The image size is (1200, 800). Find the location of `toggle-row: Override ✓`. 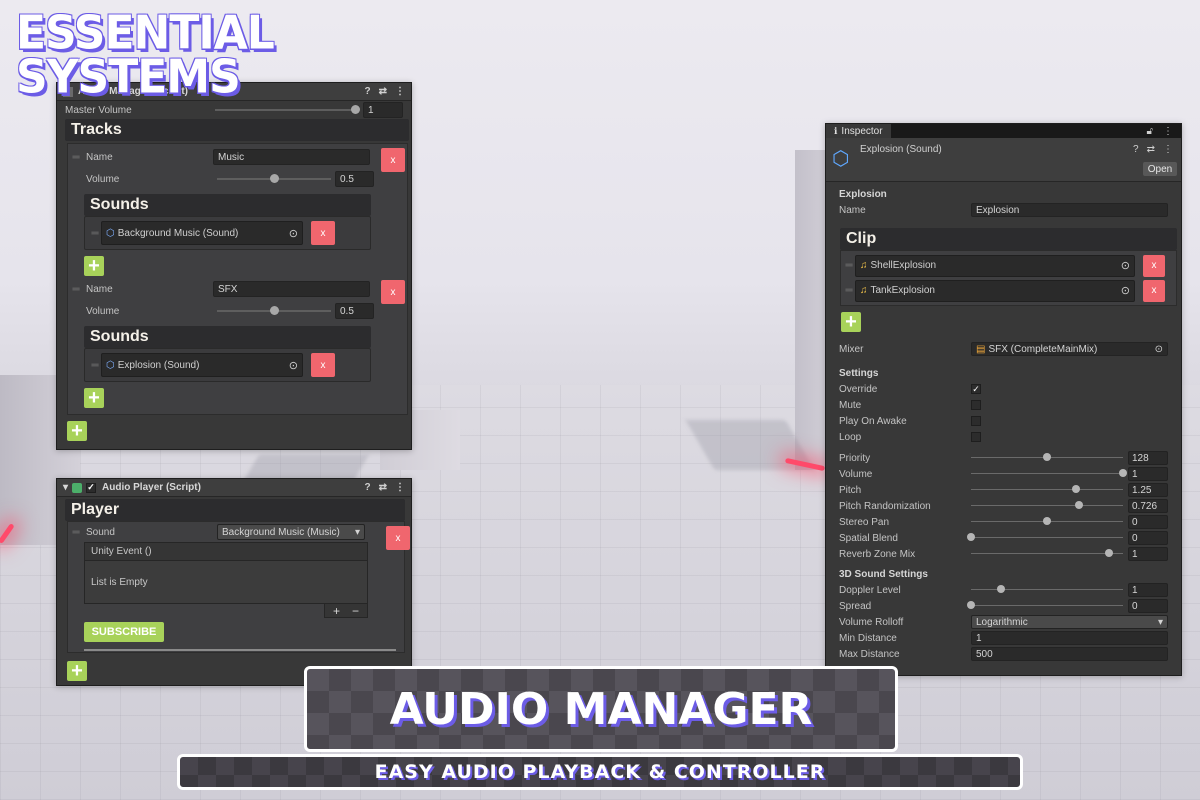

toggle-row: Override ✓ is located at coordinates (1003, 389).